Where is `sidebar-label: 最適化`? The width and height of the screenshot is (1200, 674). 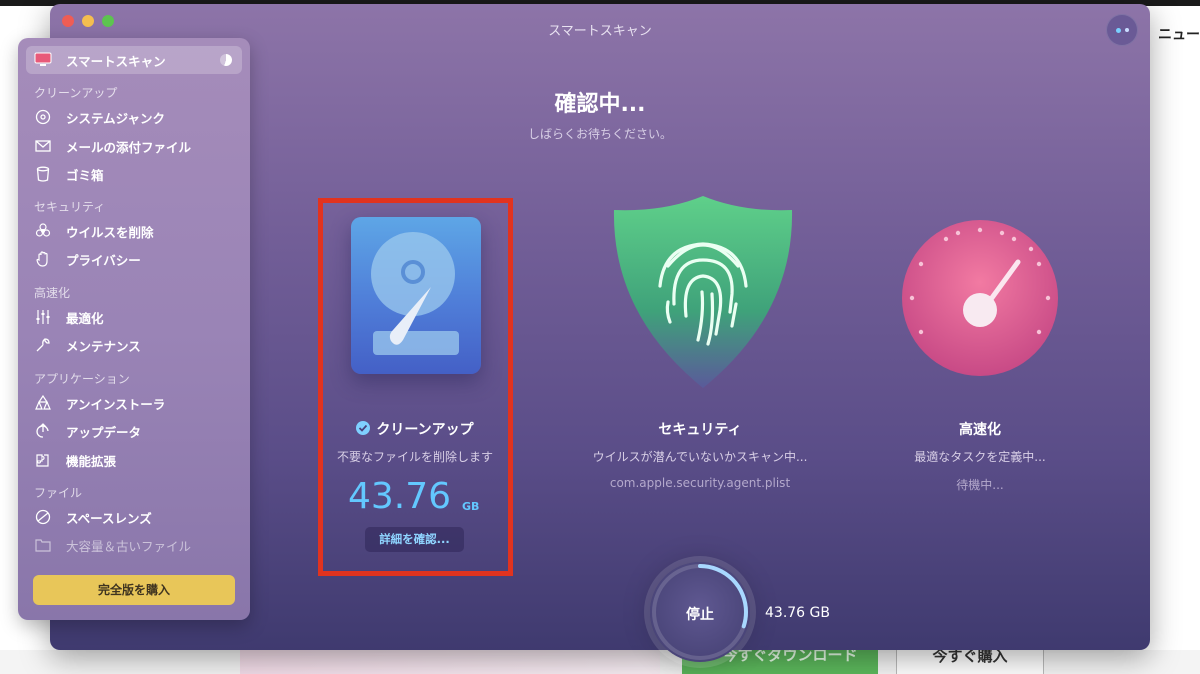
sidebar-label: 最適化 is located at coordinates (85, 318).